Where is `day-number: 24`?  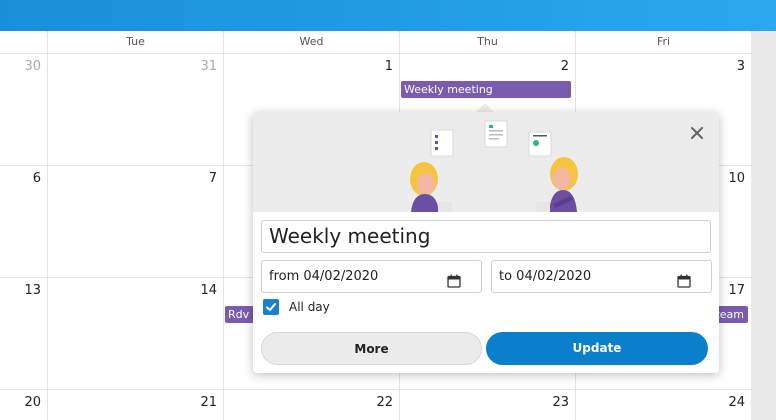
day-number: 24 is located at coordinates (736, 402).